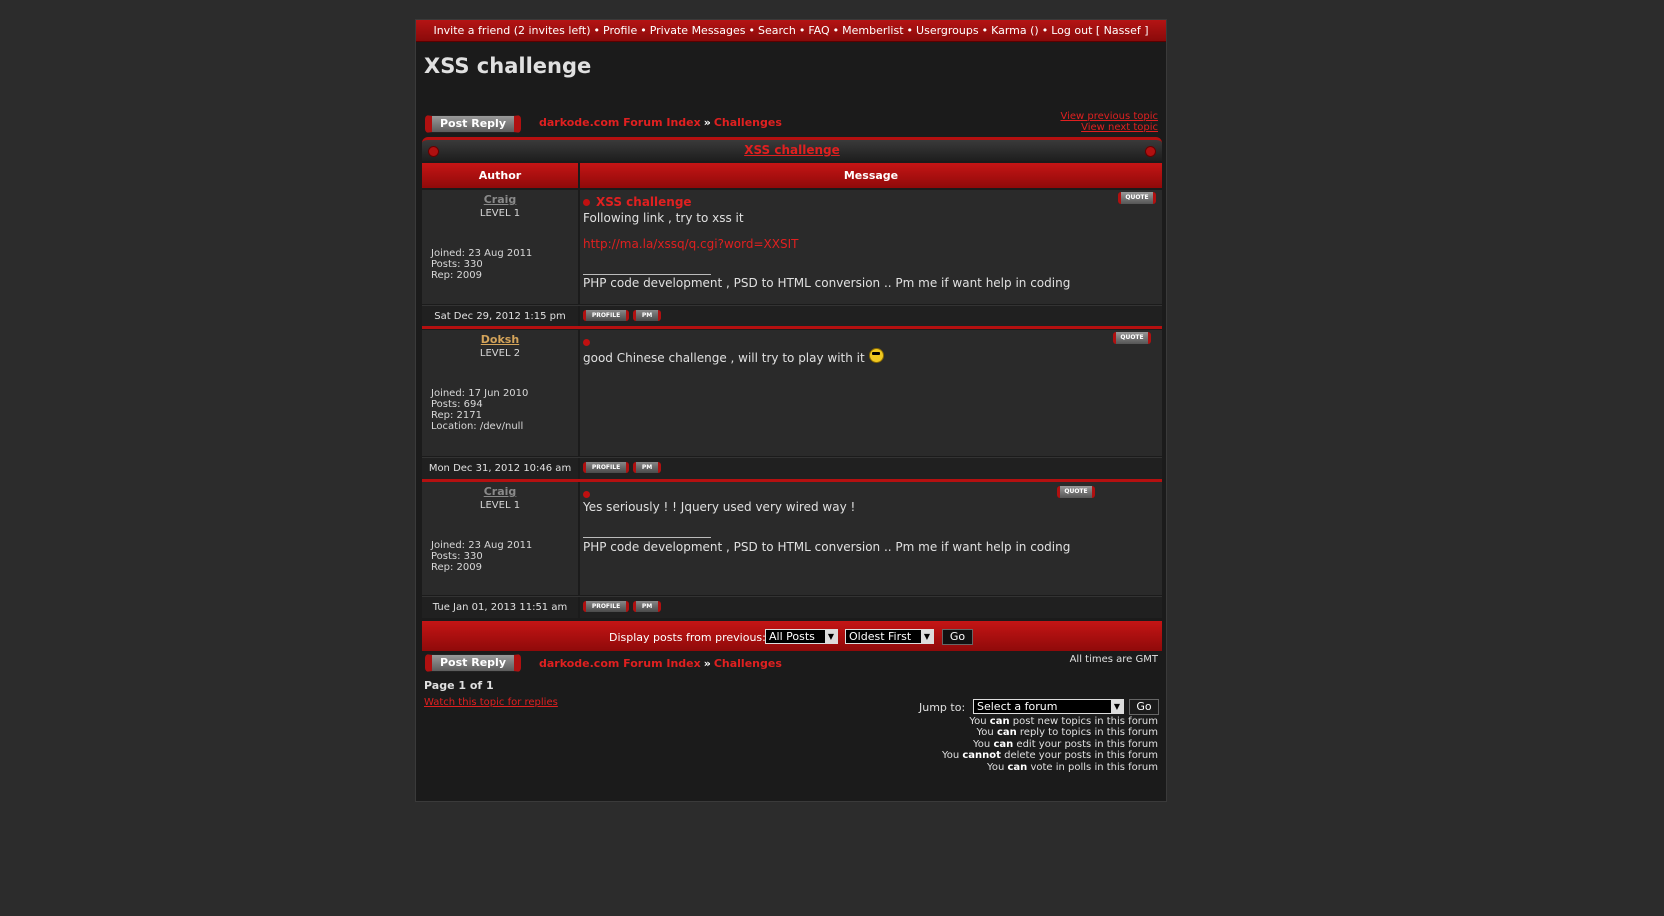  I want to click on author-info: Joined: 23 Aug 2011 Posts: 330 Rep: 2009, so click(481, 556).